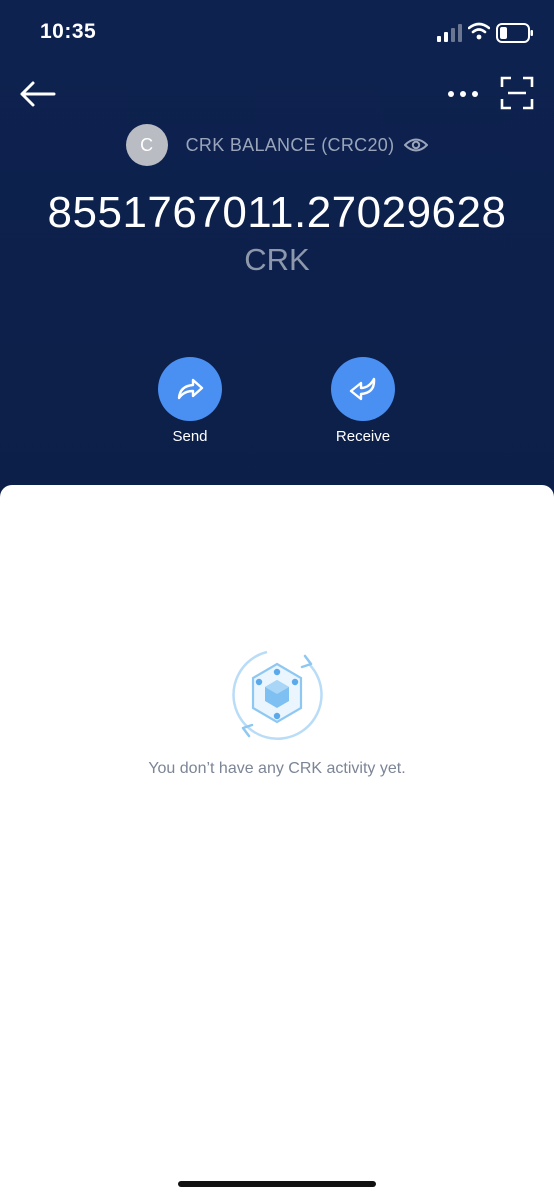  I want to click on send-label: Send, so click(190, 436).